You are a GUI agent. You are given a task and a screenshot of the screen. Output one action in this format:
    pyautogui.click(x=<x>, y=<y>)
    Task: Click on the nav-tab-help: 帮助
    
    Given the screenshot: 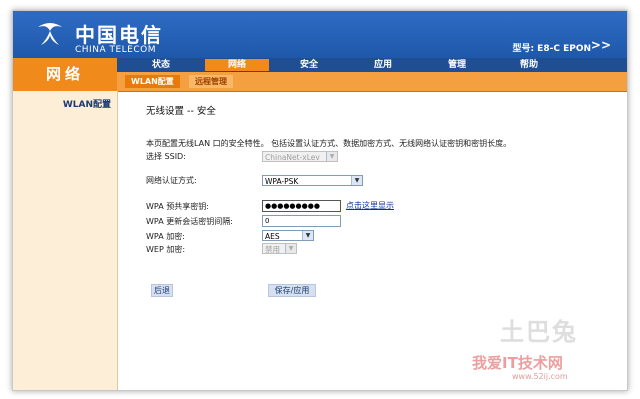 What is the action you would take?
    pyautogui.click(x=529, y=65)
    